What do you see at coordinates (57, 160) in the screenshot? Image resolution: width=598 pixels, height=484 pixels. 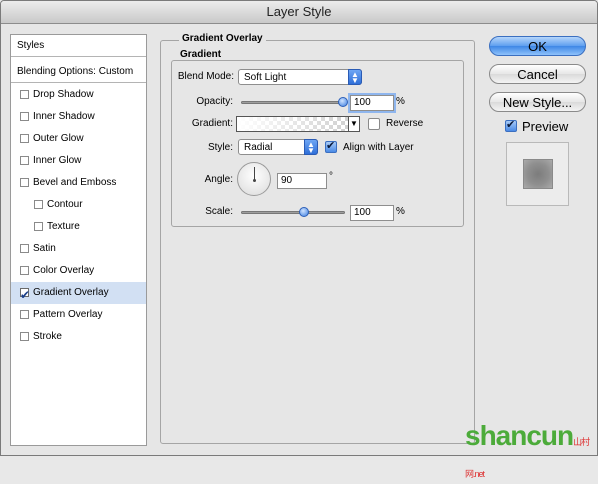 I see `sidebar-item-label: Inner Glow` at bounding box center [57, 160].